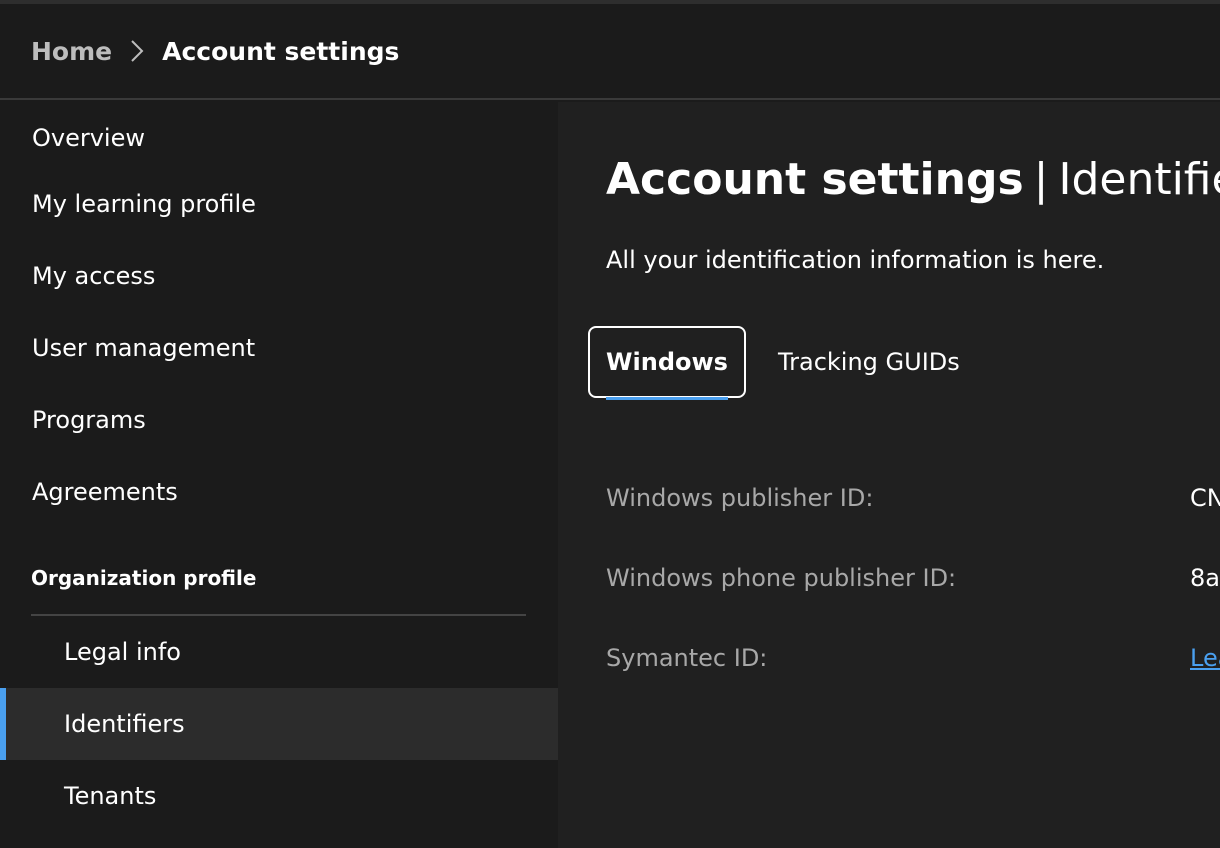 The image size is (1220, 848). What do you see at coordinates (740, 498) in the screenshot?
I see `windows-publisher-id-label: Windows publisher ID:` at bounding box center [740, 498].